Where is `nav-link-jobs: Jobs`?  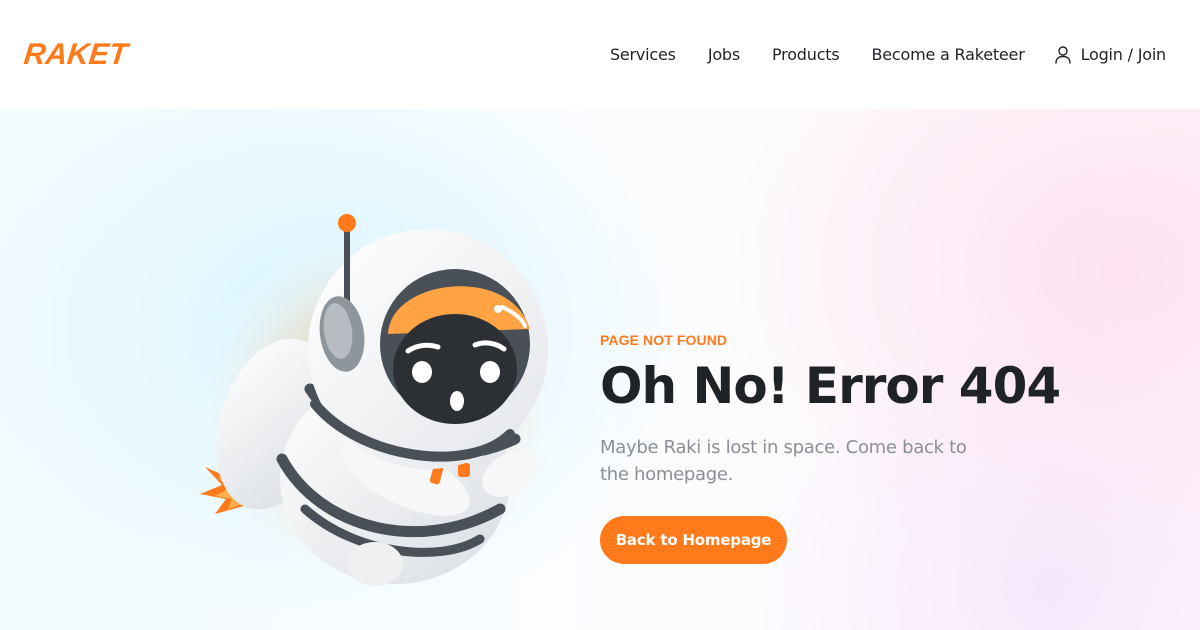
nav-link-jobs: Jobs is located at coordinates (724, 54).